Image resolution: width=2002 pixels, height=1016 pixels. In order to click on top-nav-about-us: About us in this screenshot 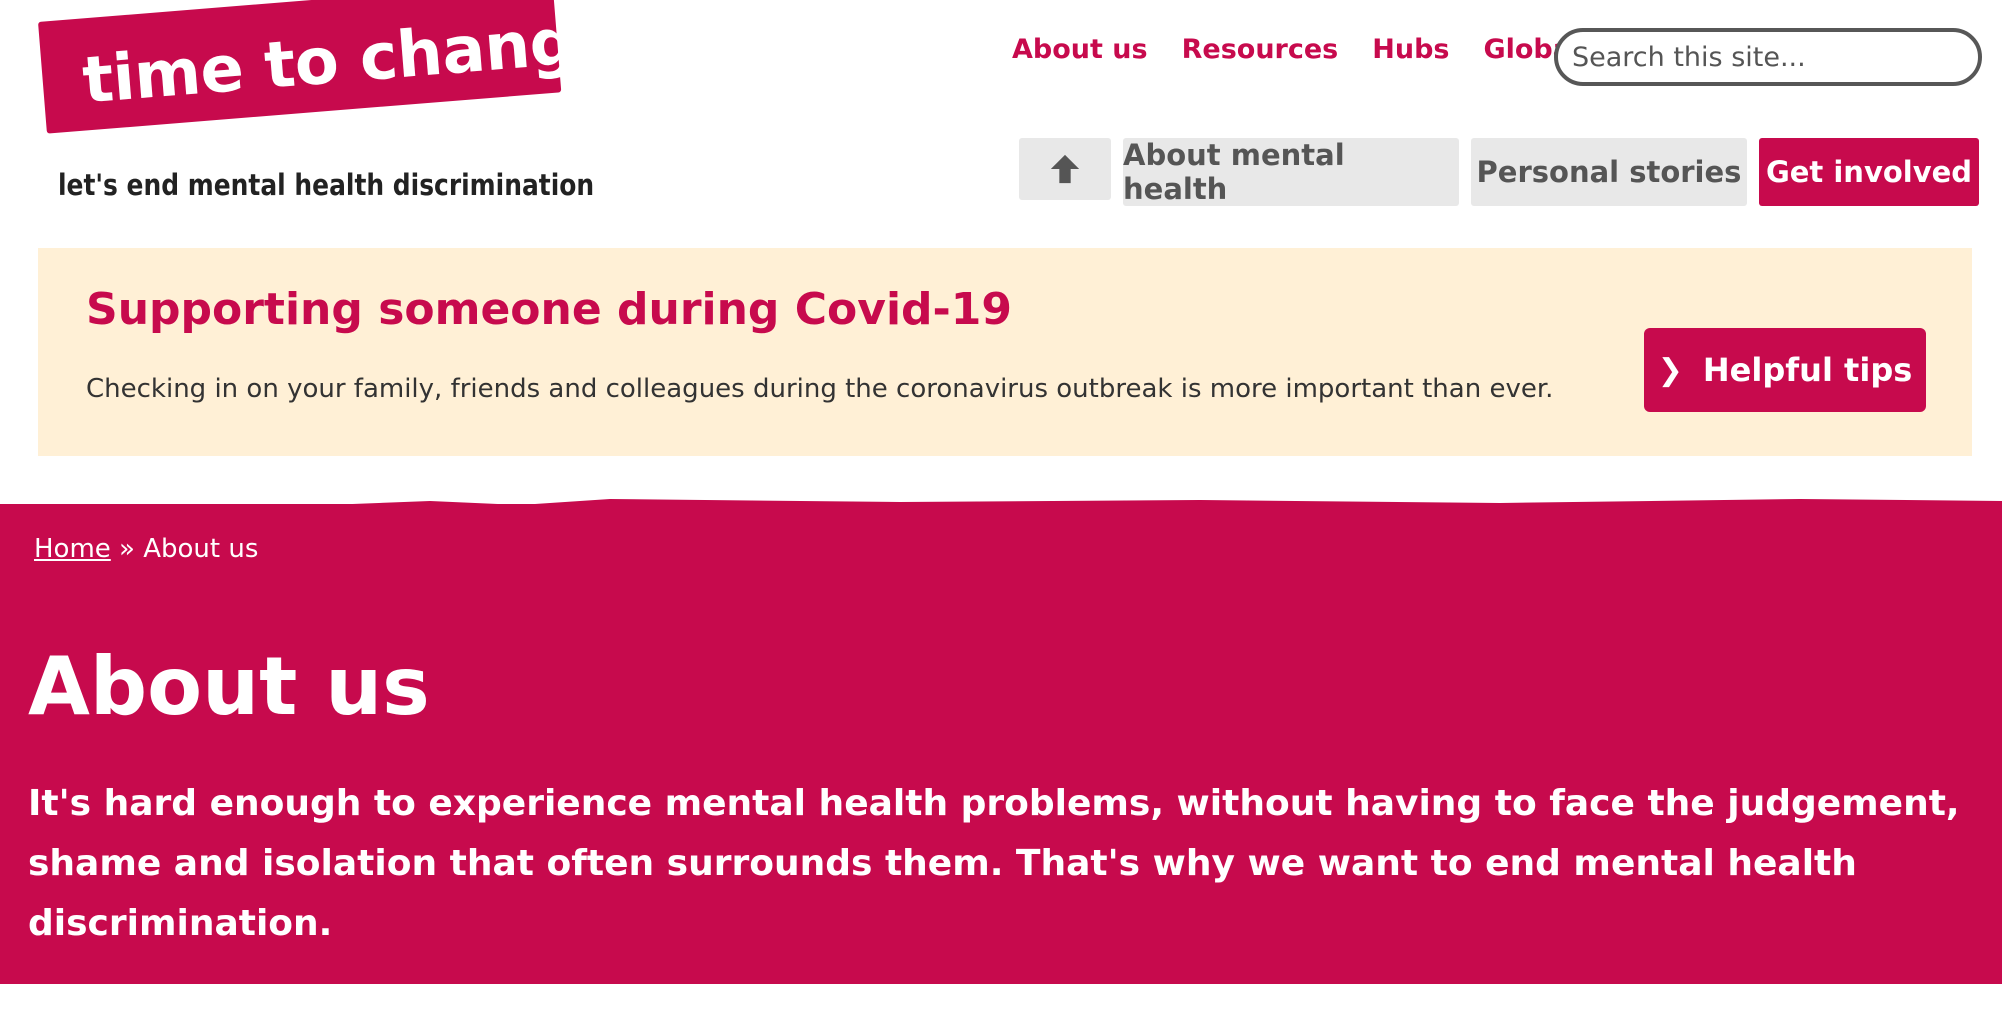, I will do `click(1080, 49)`.